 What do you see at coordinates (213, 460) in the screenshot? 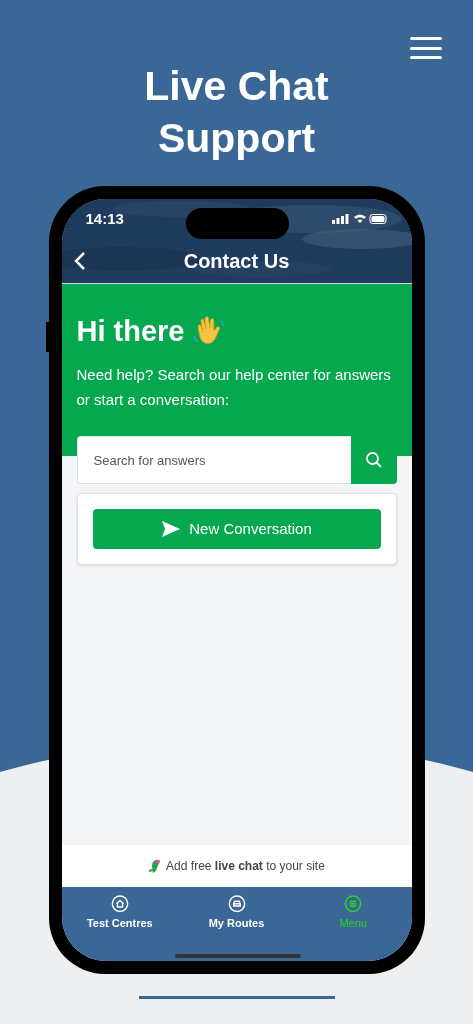
I see `search-field: Search for answers` at bounding box center [213, 460].